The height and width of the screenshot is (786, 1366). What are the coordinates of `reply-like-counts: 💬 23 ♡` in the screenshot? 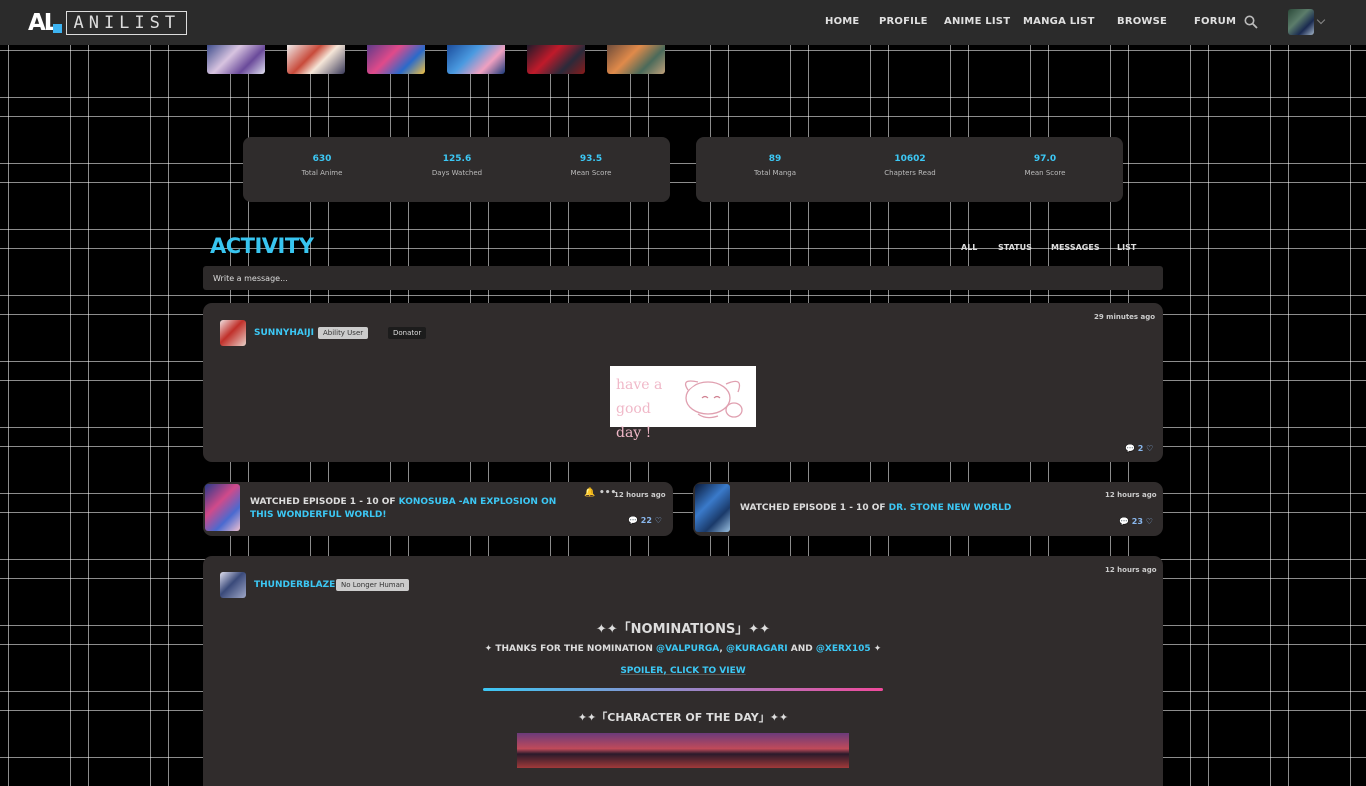 It's located at (1136, 521).